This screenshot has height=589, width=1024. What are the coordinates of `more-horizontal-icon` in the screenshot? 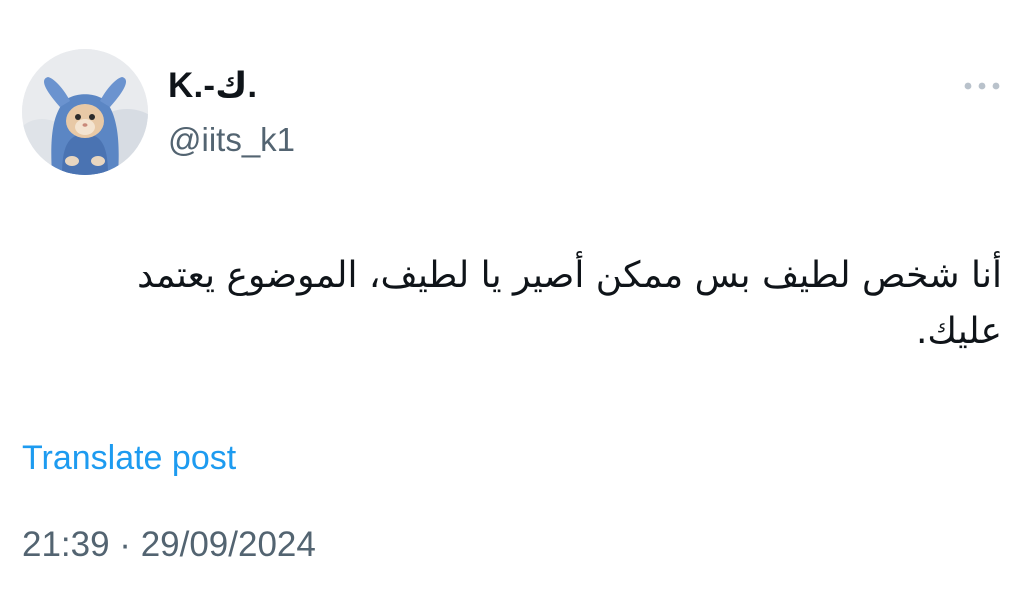 It's located at (982, 86).